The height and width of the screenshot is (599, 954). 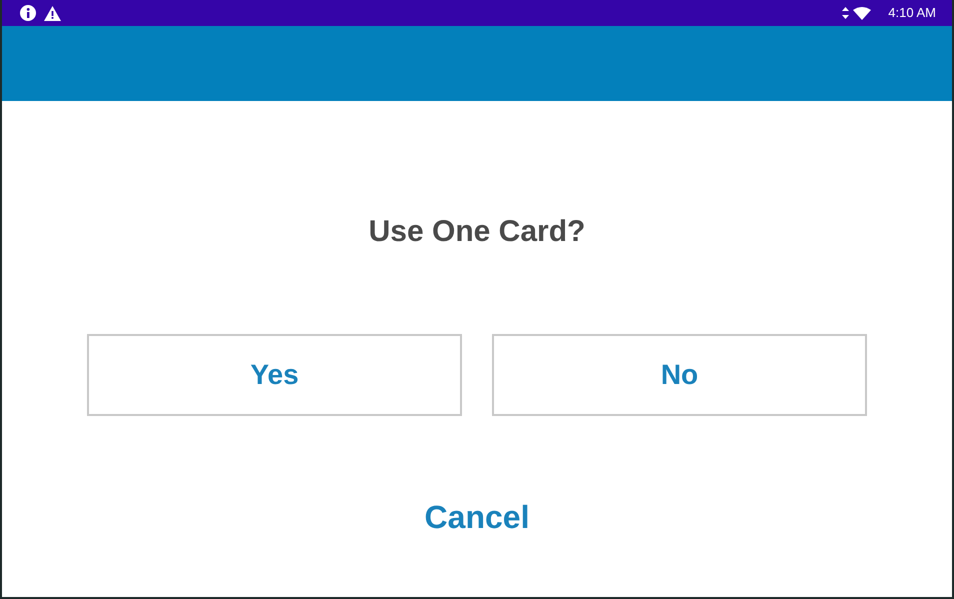 I want to click on choice-button: Yes, so click(x=274, y=375).